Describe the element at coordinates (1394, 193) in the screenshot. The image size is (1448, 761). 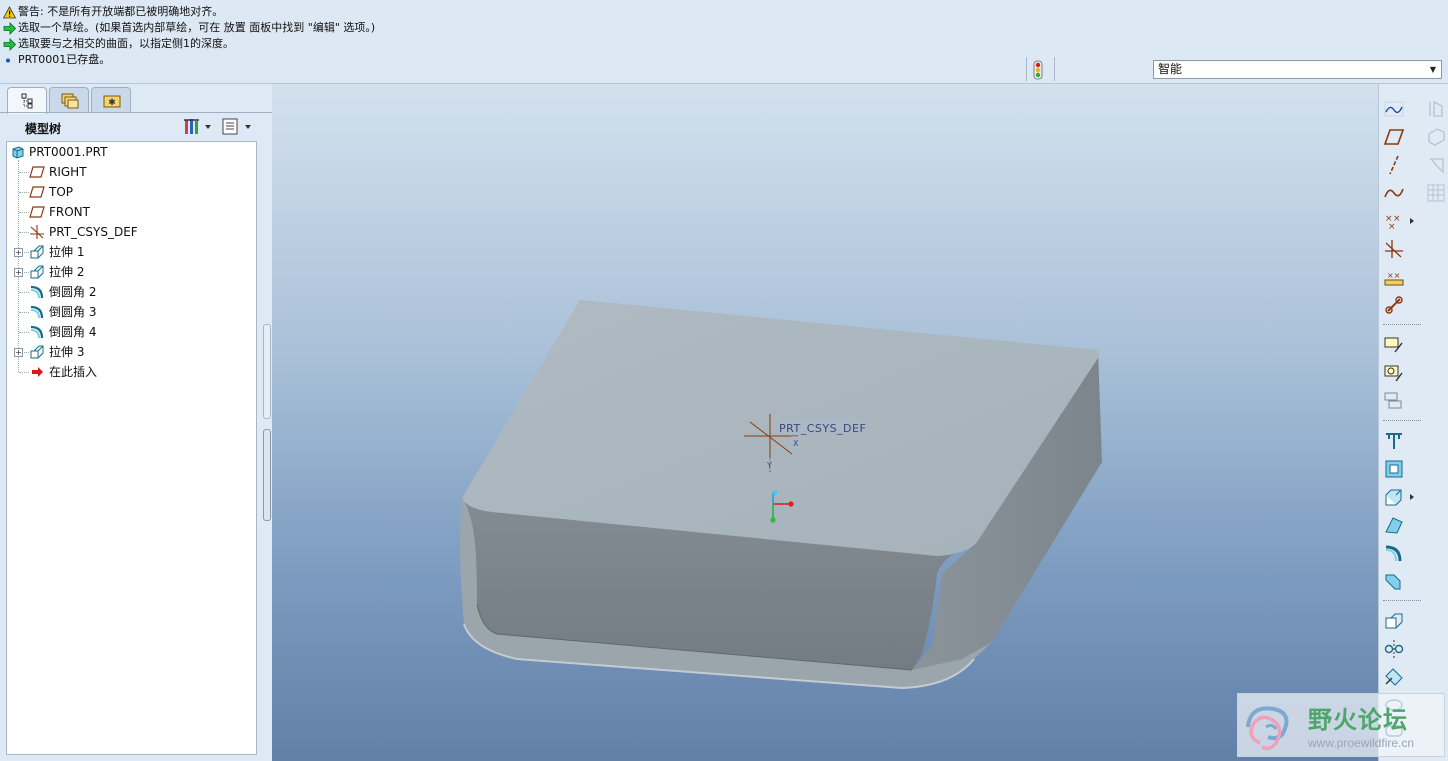
I see `datum-curve-tool-icon` at that location.